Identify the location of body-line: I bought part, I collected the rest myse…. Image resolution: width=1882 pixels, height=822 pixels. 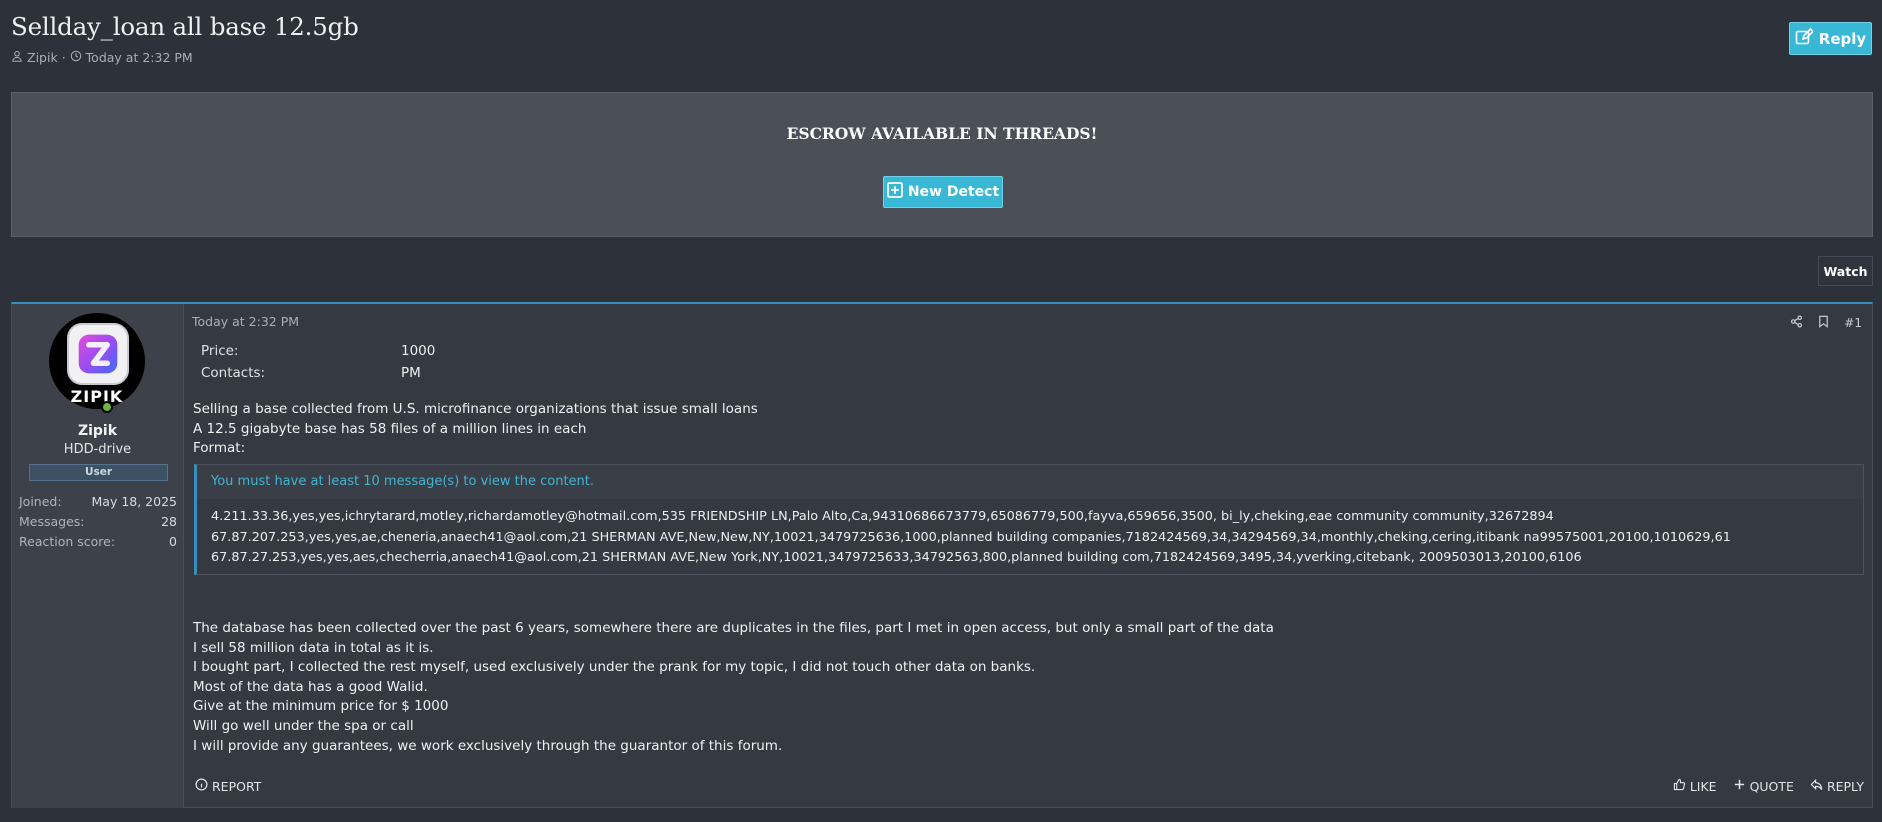
(614, 667).